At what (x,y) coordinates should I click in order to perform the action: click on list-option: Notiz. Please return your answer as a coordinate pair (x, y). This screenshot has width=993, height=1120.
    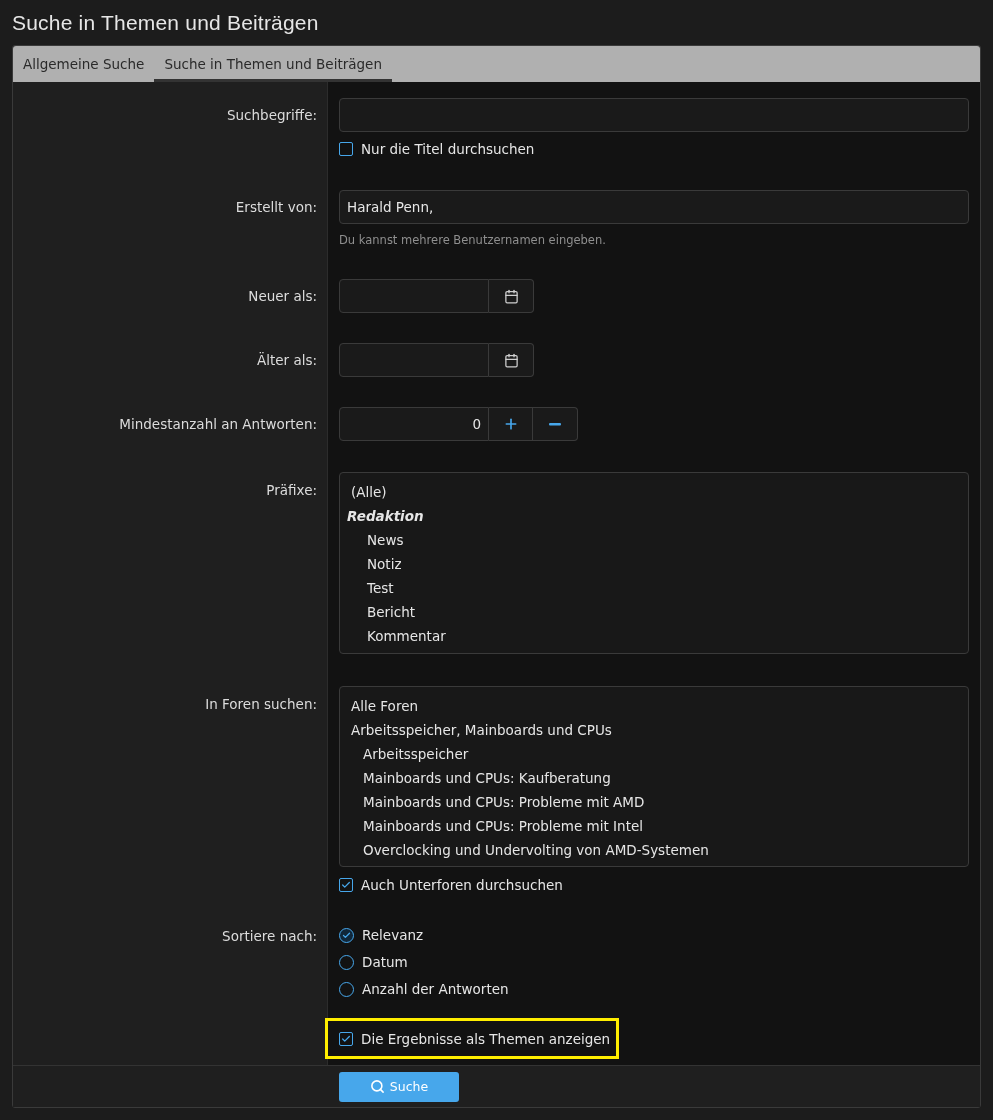
    Looking at the image, I should click on (654, 564).